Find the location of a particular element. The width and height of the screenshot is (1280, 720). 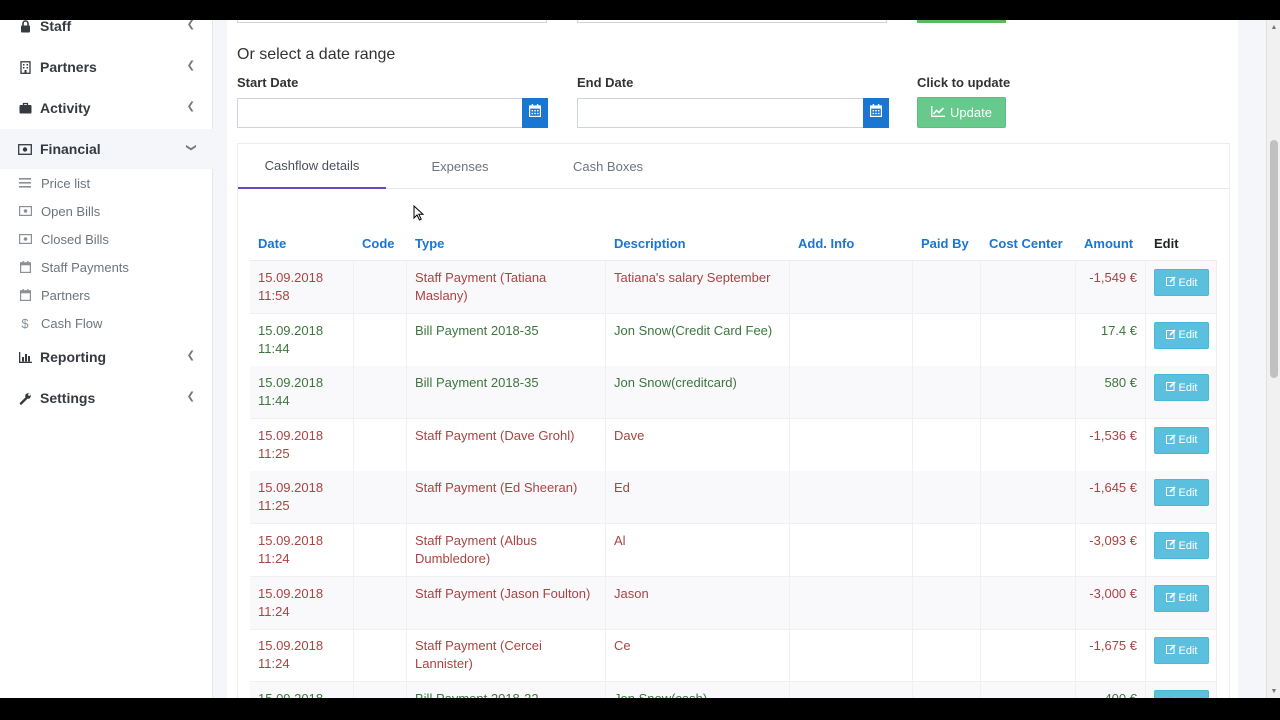

cell-description: Ce is located at coordinates (698, 656).